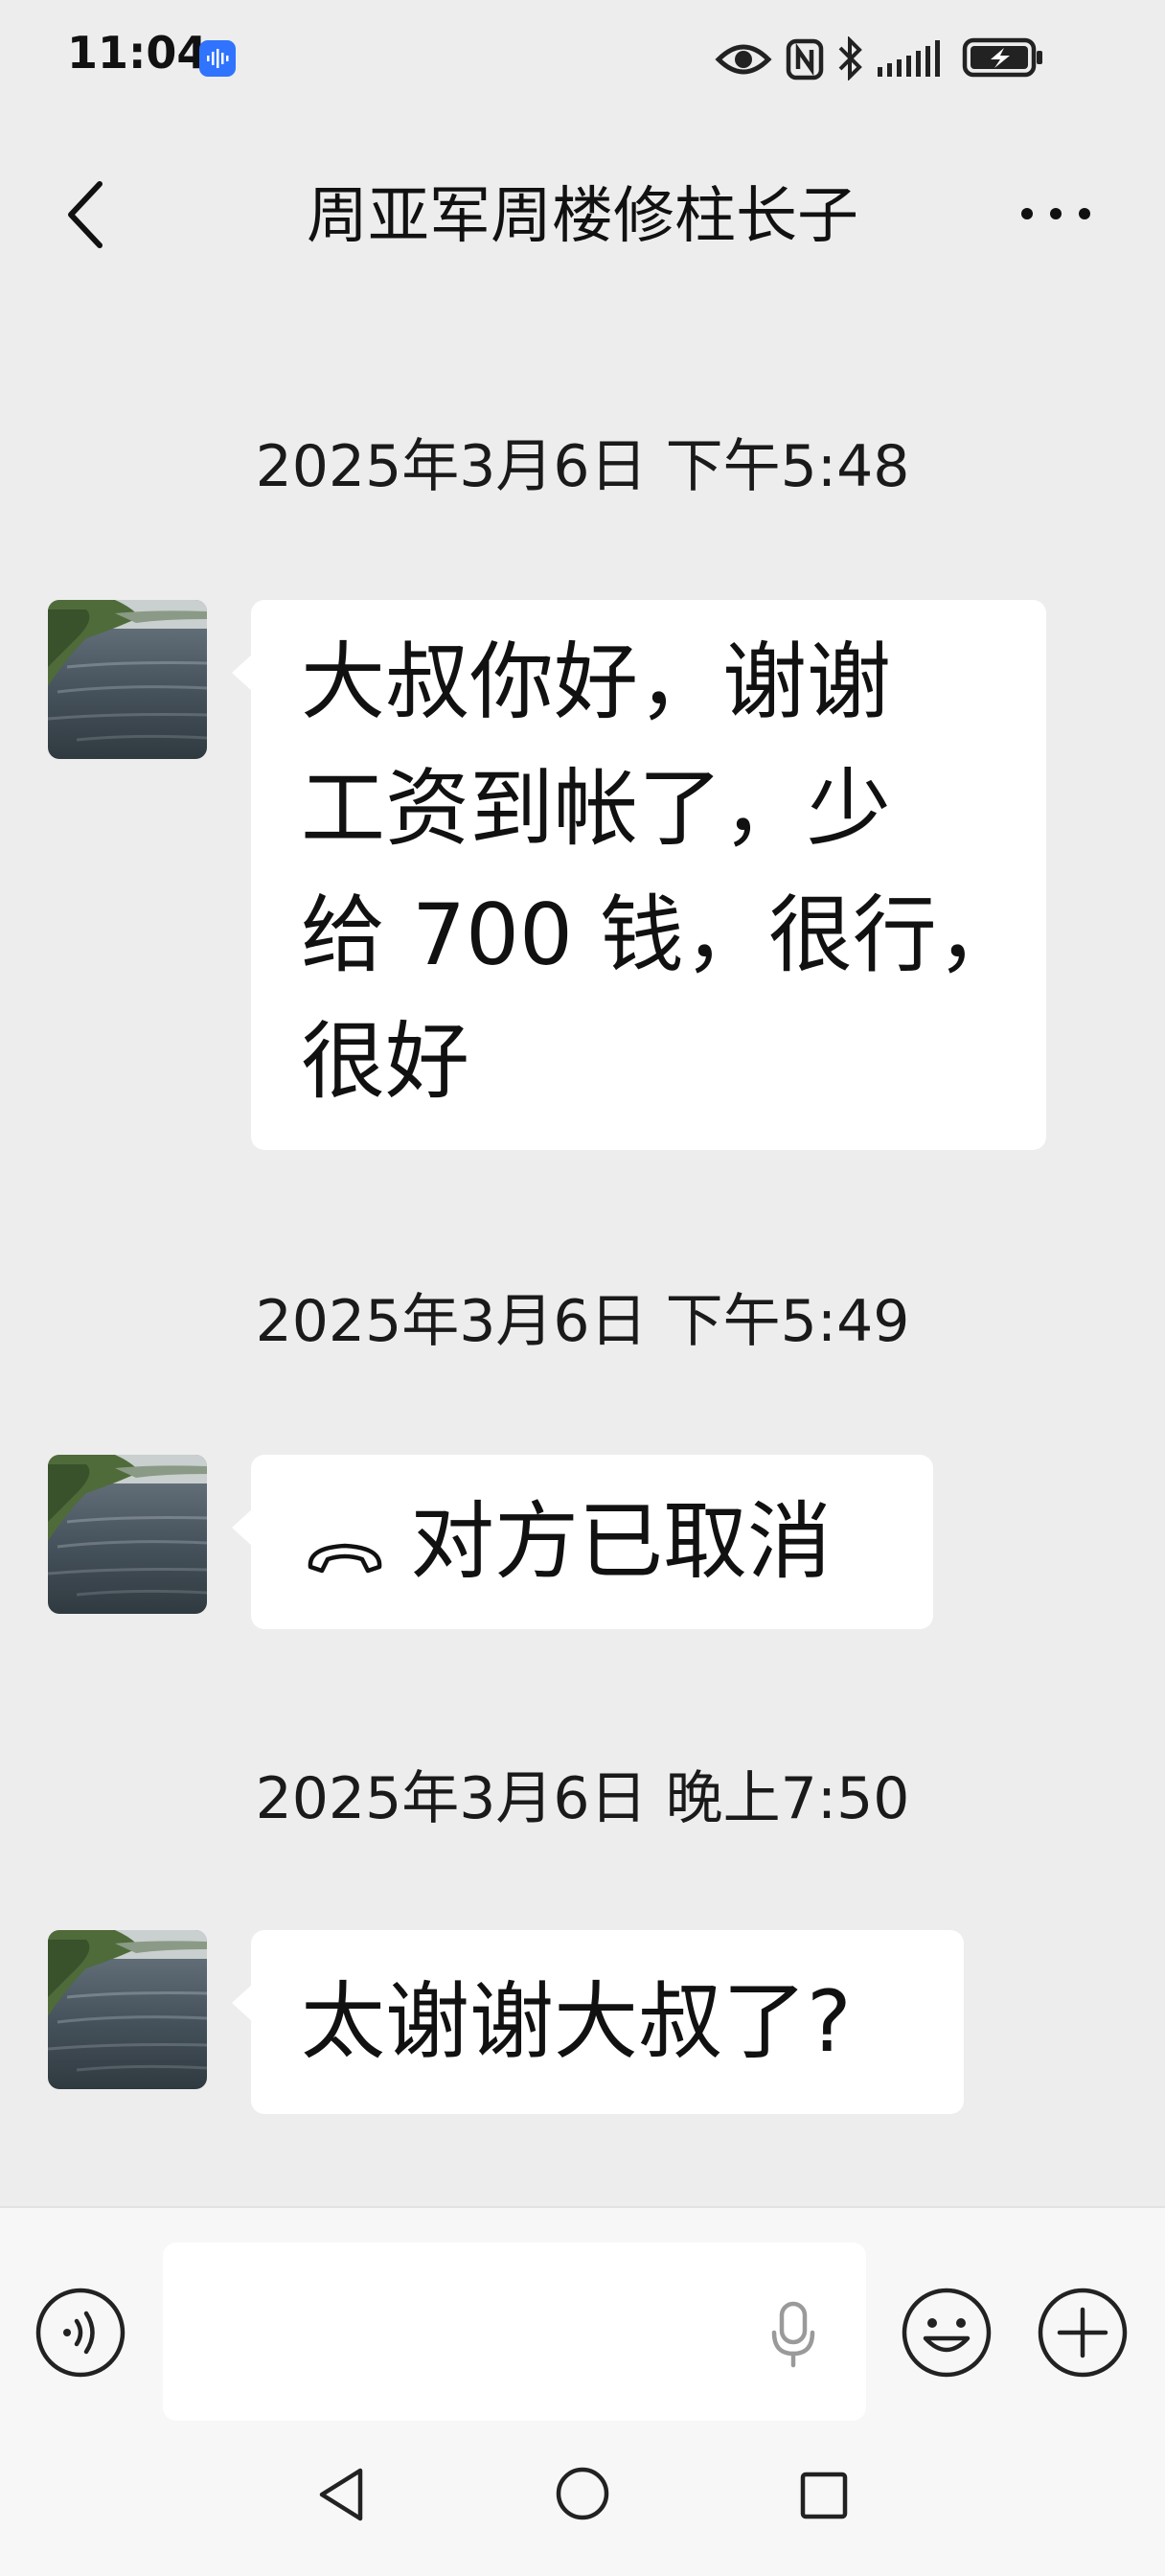 This screenshot has width=1165, height=2576. Describe the element at coordinates (582, 216) in the screenshot. I see `chat-title: 周亚军周楼修柱长子` at that location.